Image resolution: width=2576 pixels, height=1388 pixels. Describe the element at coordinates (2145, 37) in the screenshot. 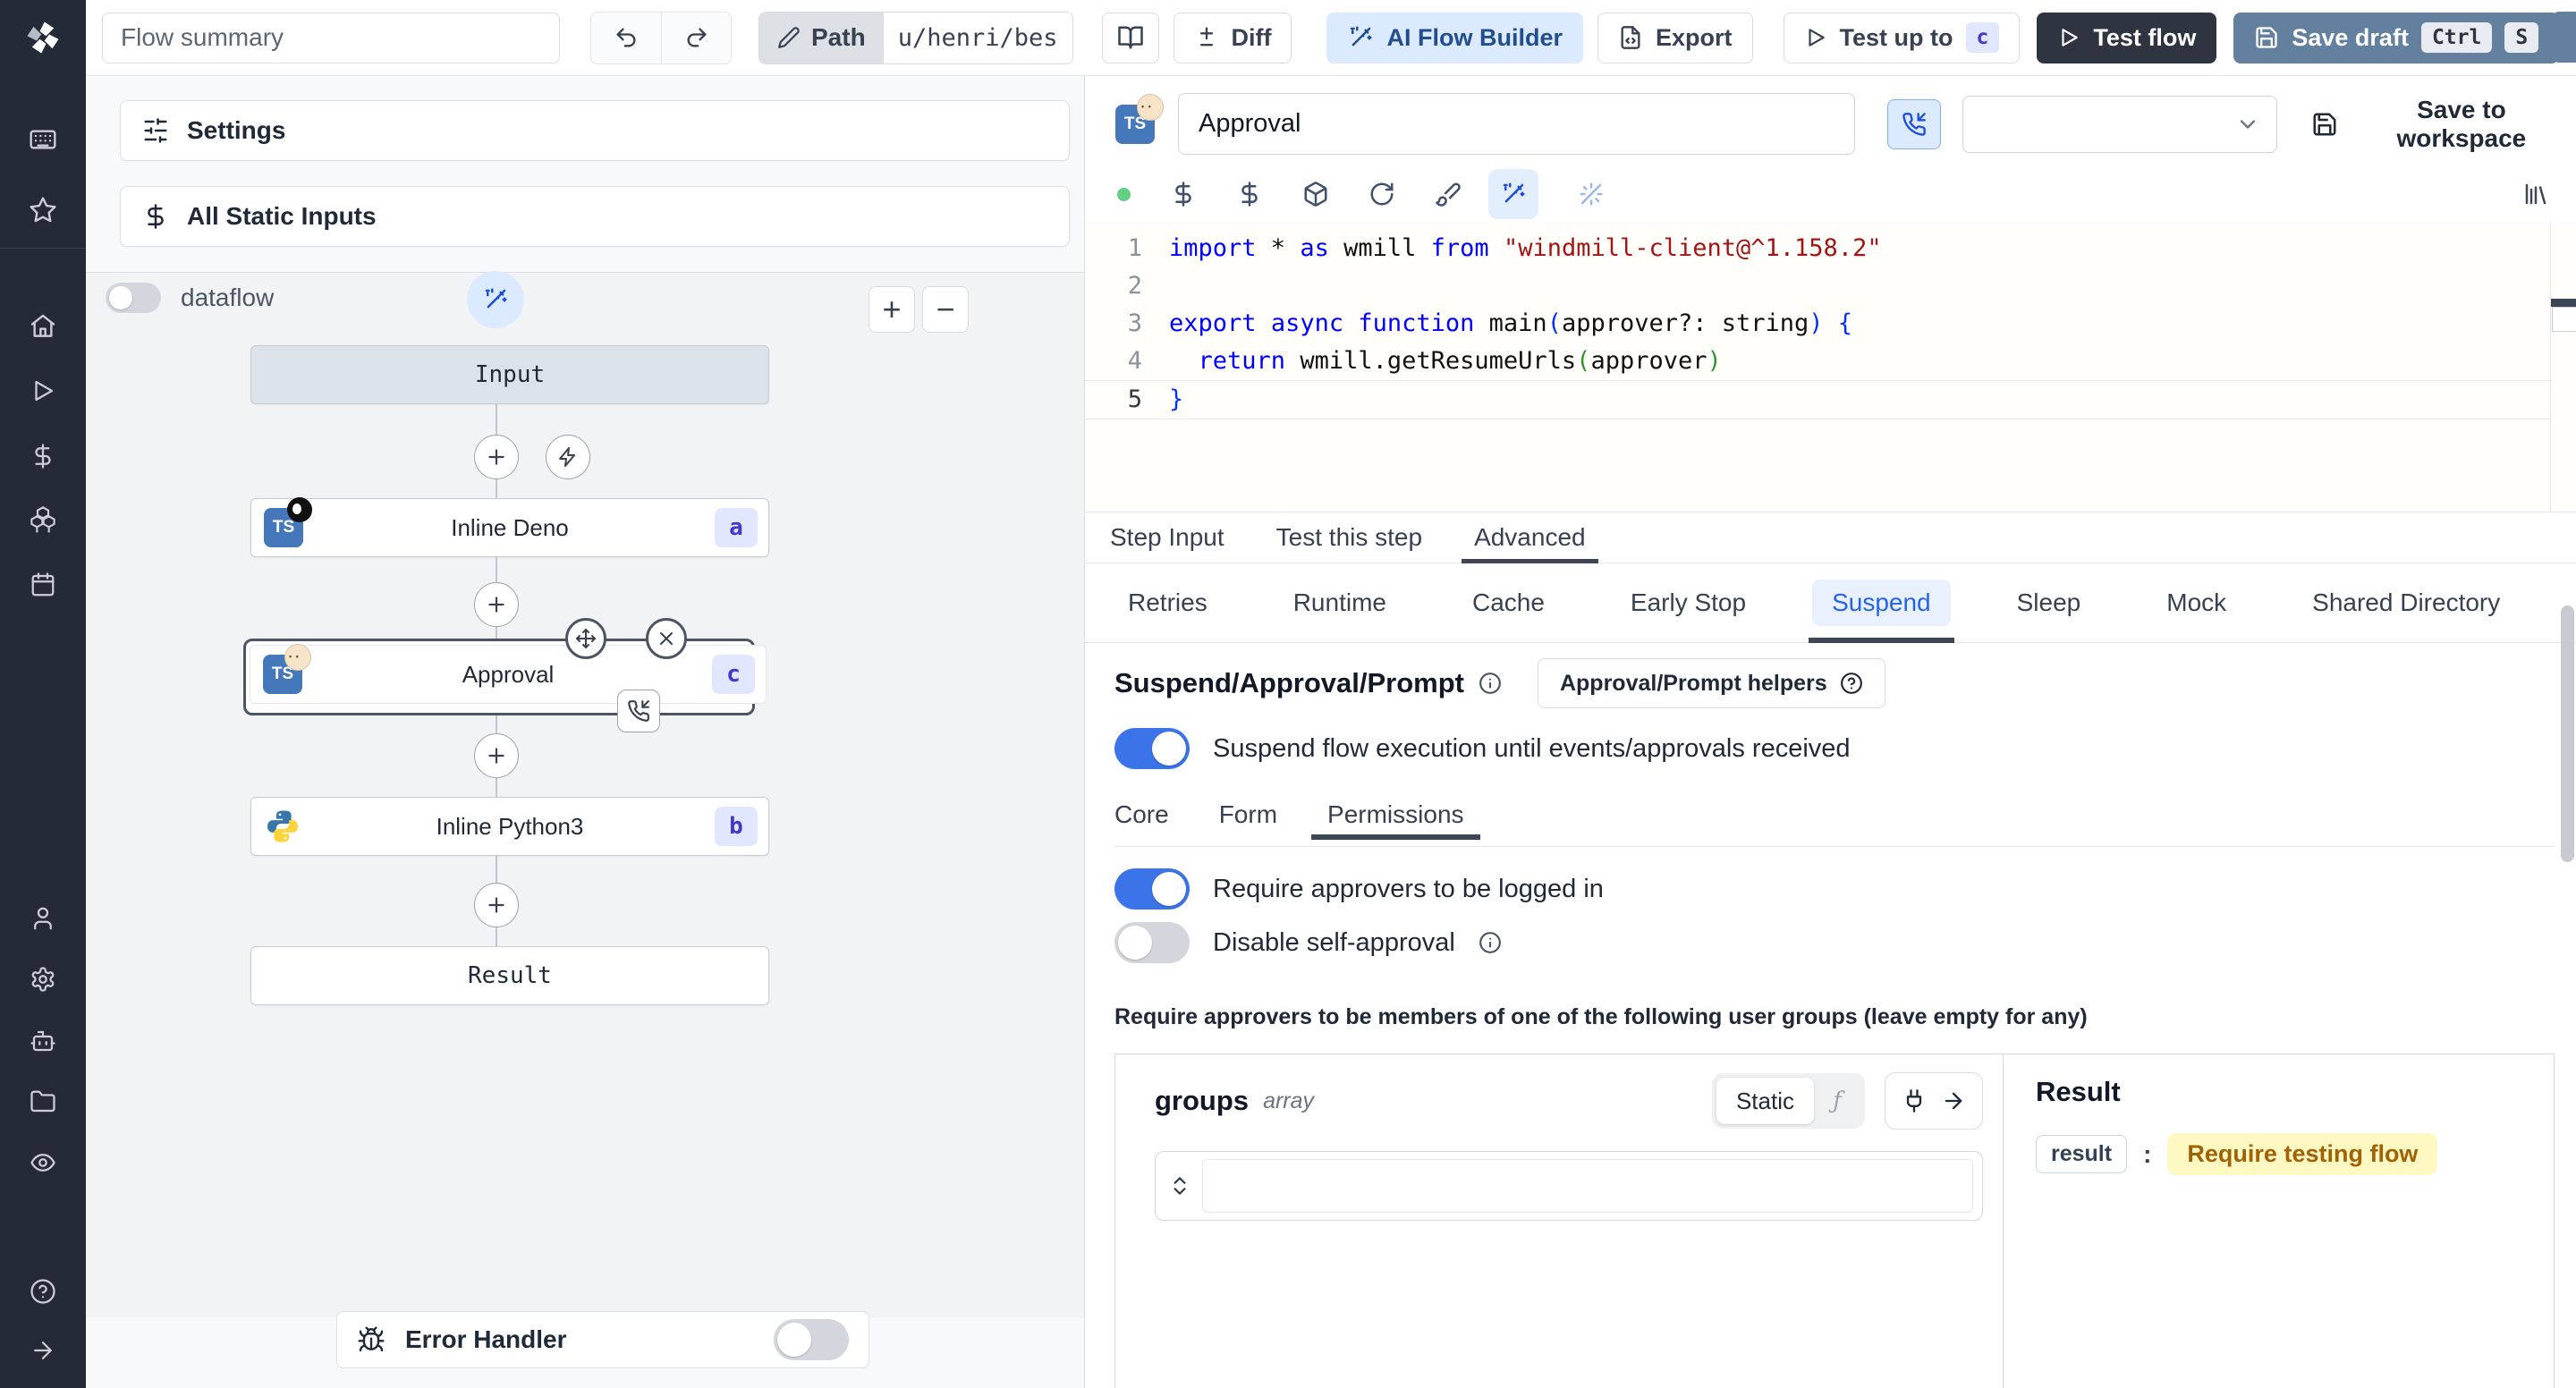

I see `test-flow-label: Test flow` at that location.